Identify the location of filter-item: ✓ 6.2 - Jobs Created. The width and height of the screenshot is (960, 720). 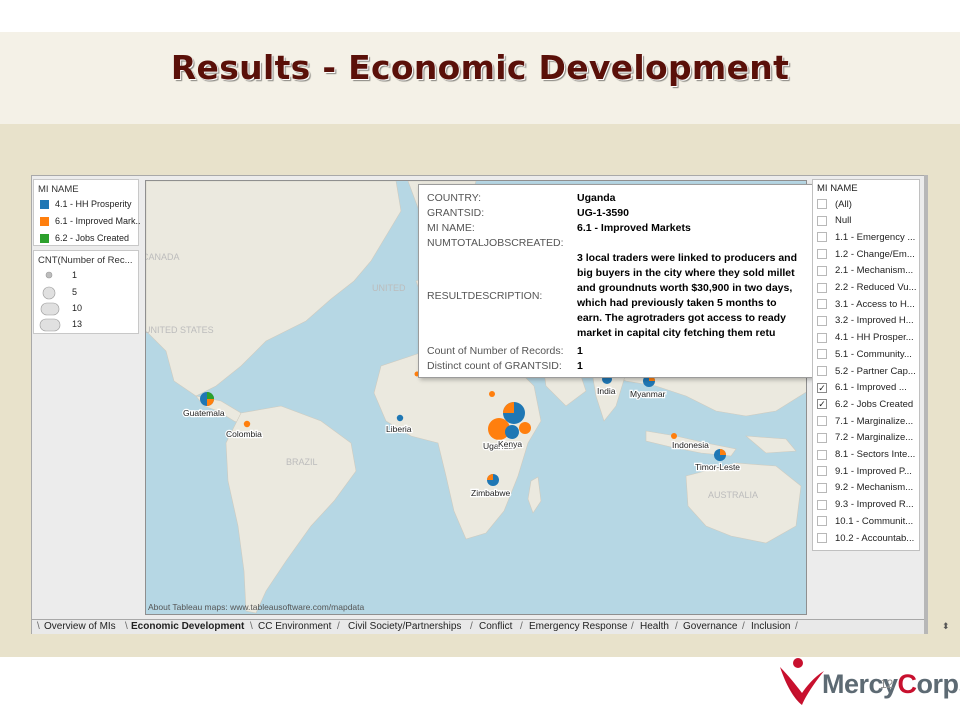
(865, 404).